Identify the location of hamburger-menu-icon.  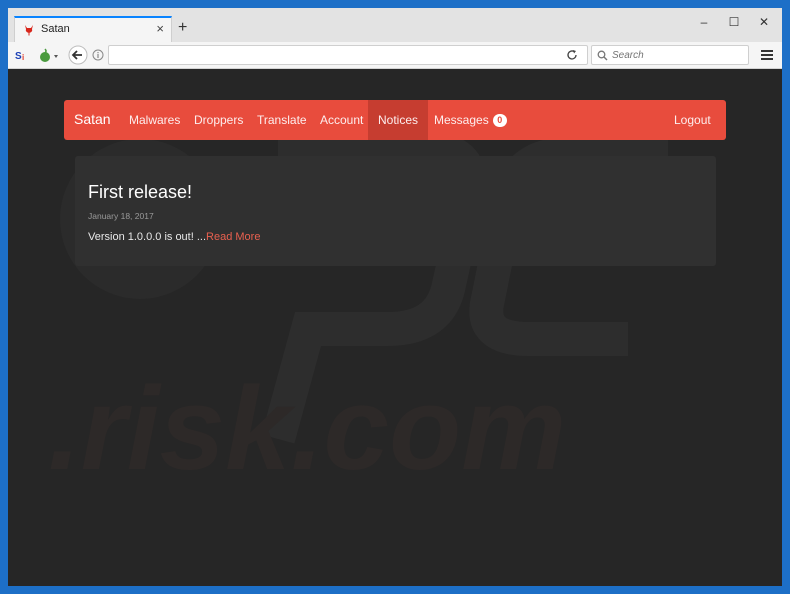
(767, 55).